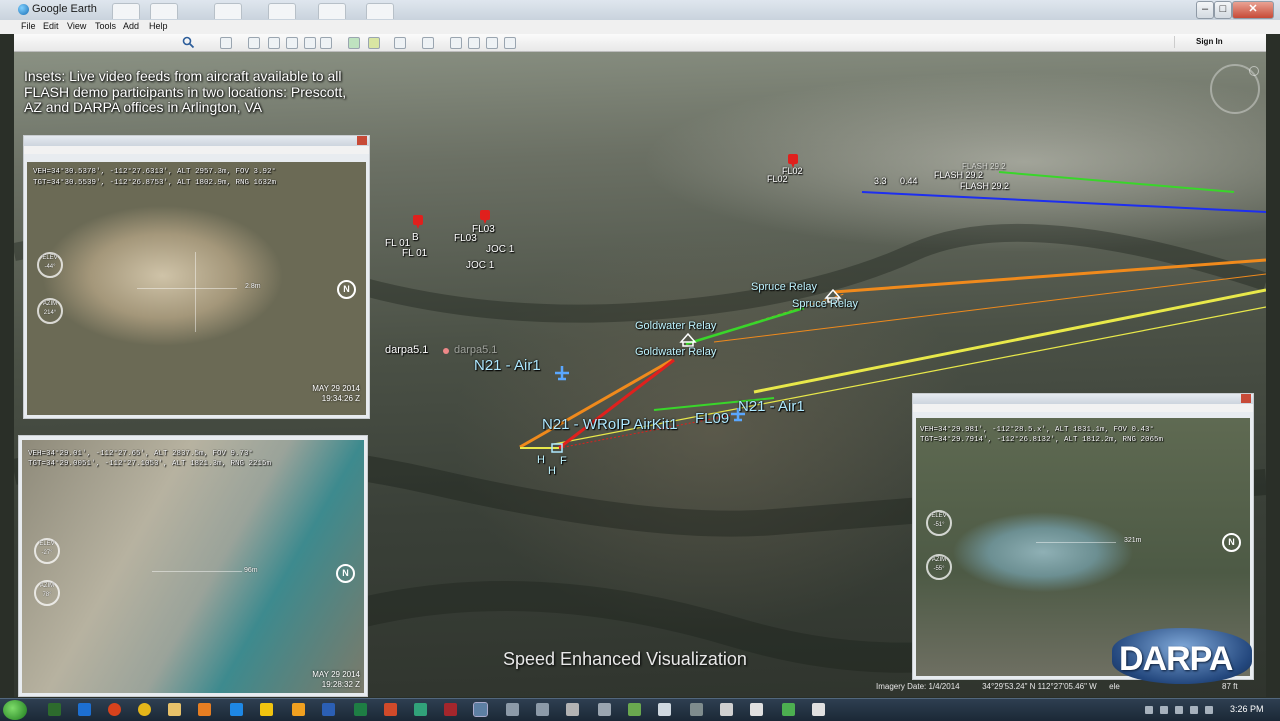 The height and width of the screenshot is (721, 1280). I want to click on start-button, so click(15, 710).